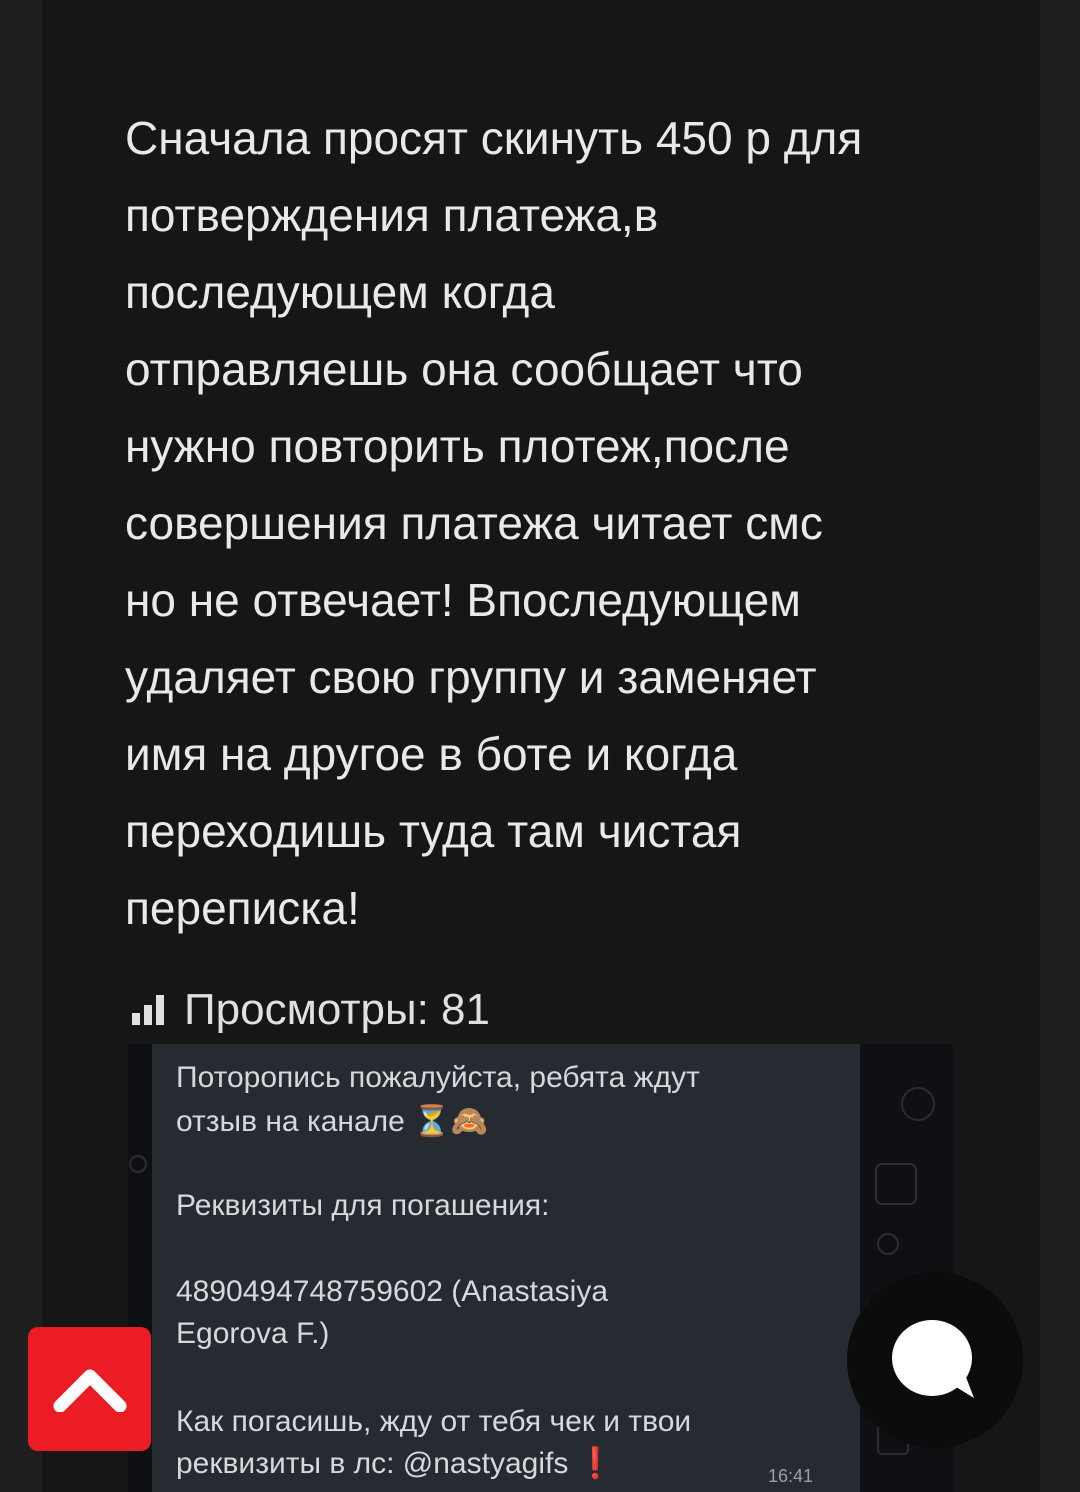 The width and height of the screenshot is (1080, 1492). I want to click on message-line: реквизиты в лс: @nastyagifs ❗, so click(395, 1463).